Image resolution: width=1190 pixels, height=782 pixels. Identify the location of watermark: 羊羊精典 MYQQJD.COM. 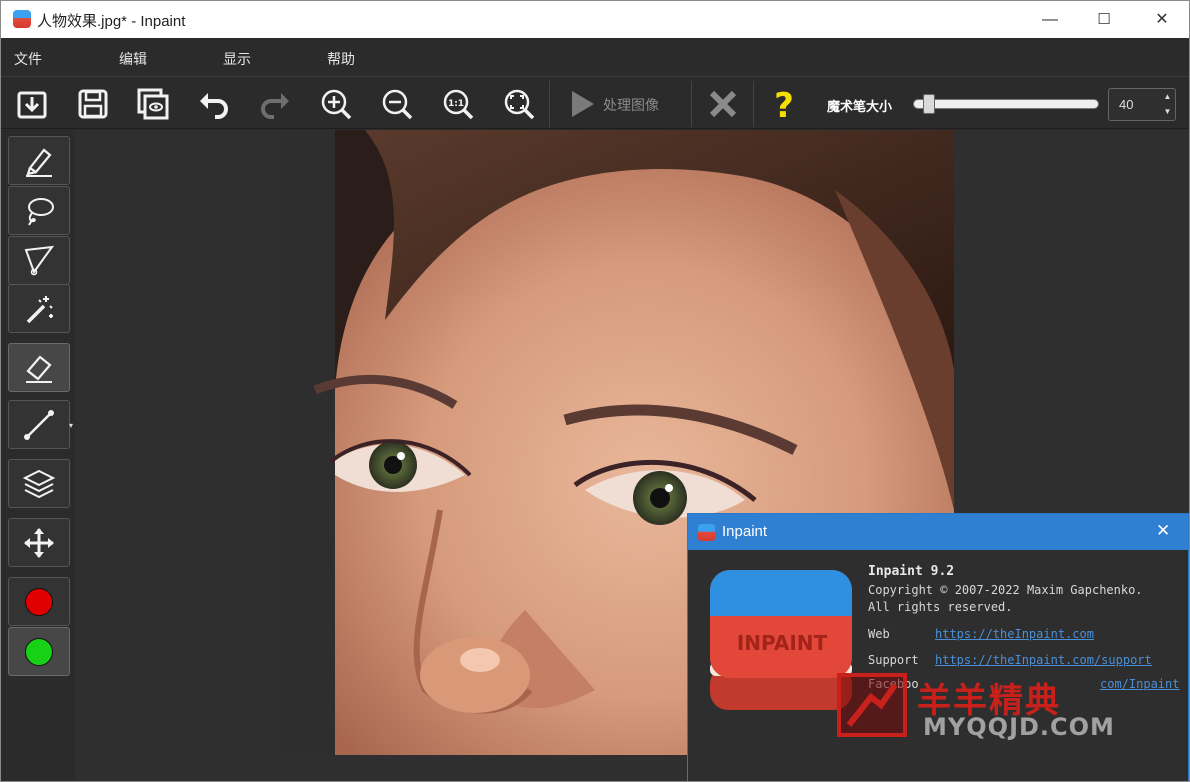
(975, 708).